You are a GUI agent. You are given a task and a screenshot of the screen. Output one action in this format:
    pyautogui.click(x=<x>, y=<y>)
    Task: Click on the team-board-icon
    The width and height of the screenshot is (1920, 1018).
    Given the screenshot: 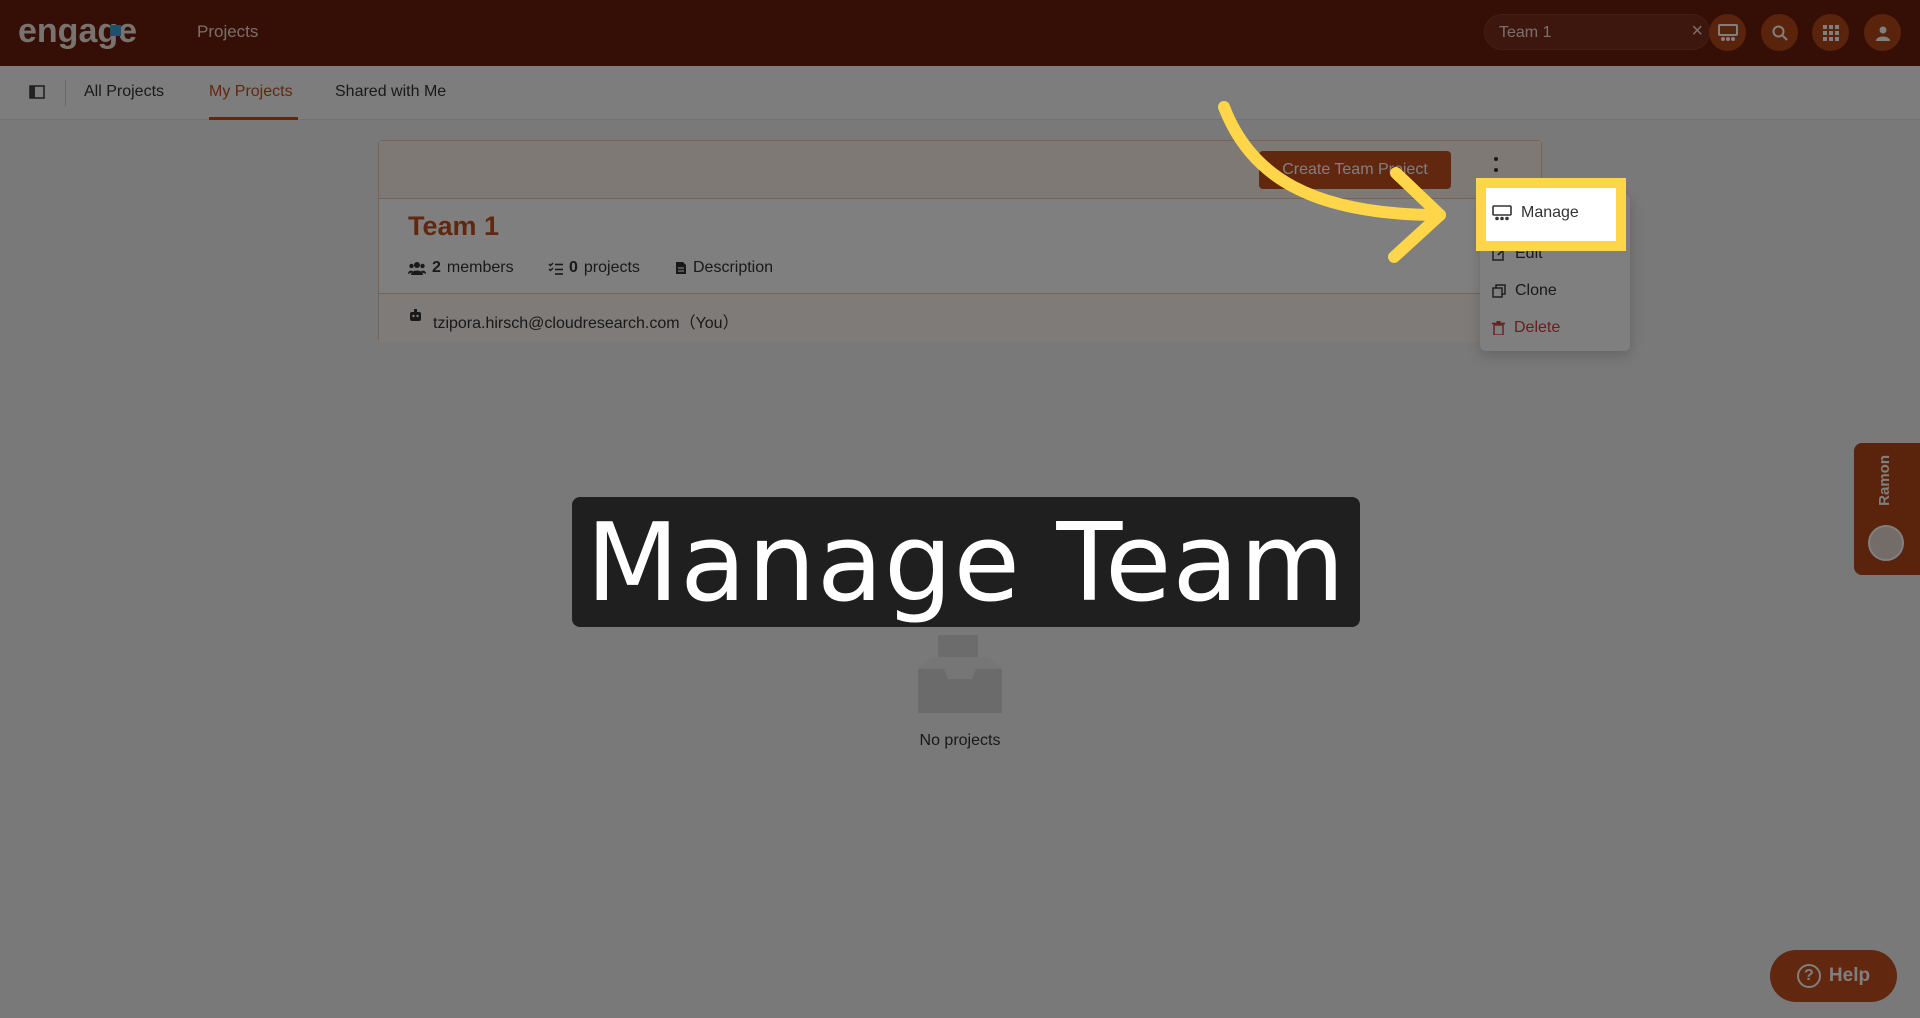 What is the action you would take?
    pyautogui.click(x=1502, y=213)
    